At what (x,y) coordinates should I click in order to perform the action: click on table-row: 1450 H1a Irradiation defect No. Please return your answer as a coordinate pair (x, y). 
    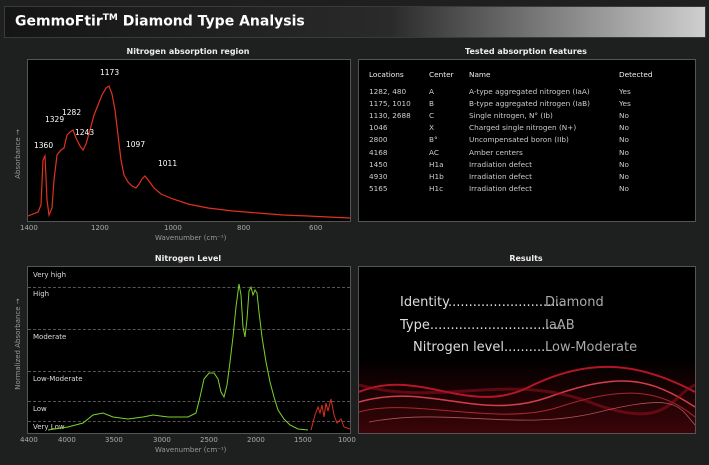
    Looking at the image, I should click on (514, 164).